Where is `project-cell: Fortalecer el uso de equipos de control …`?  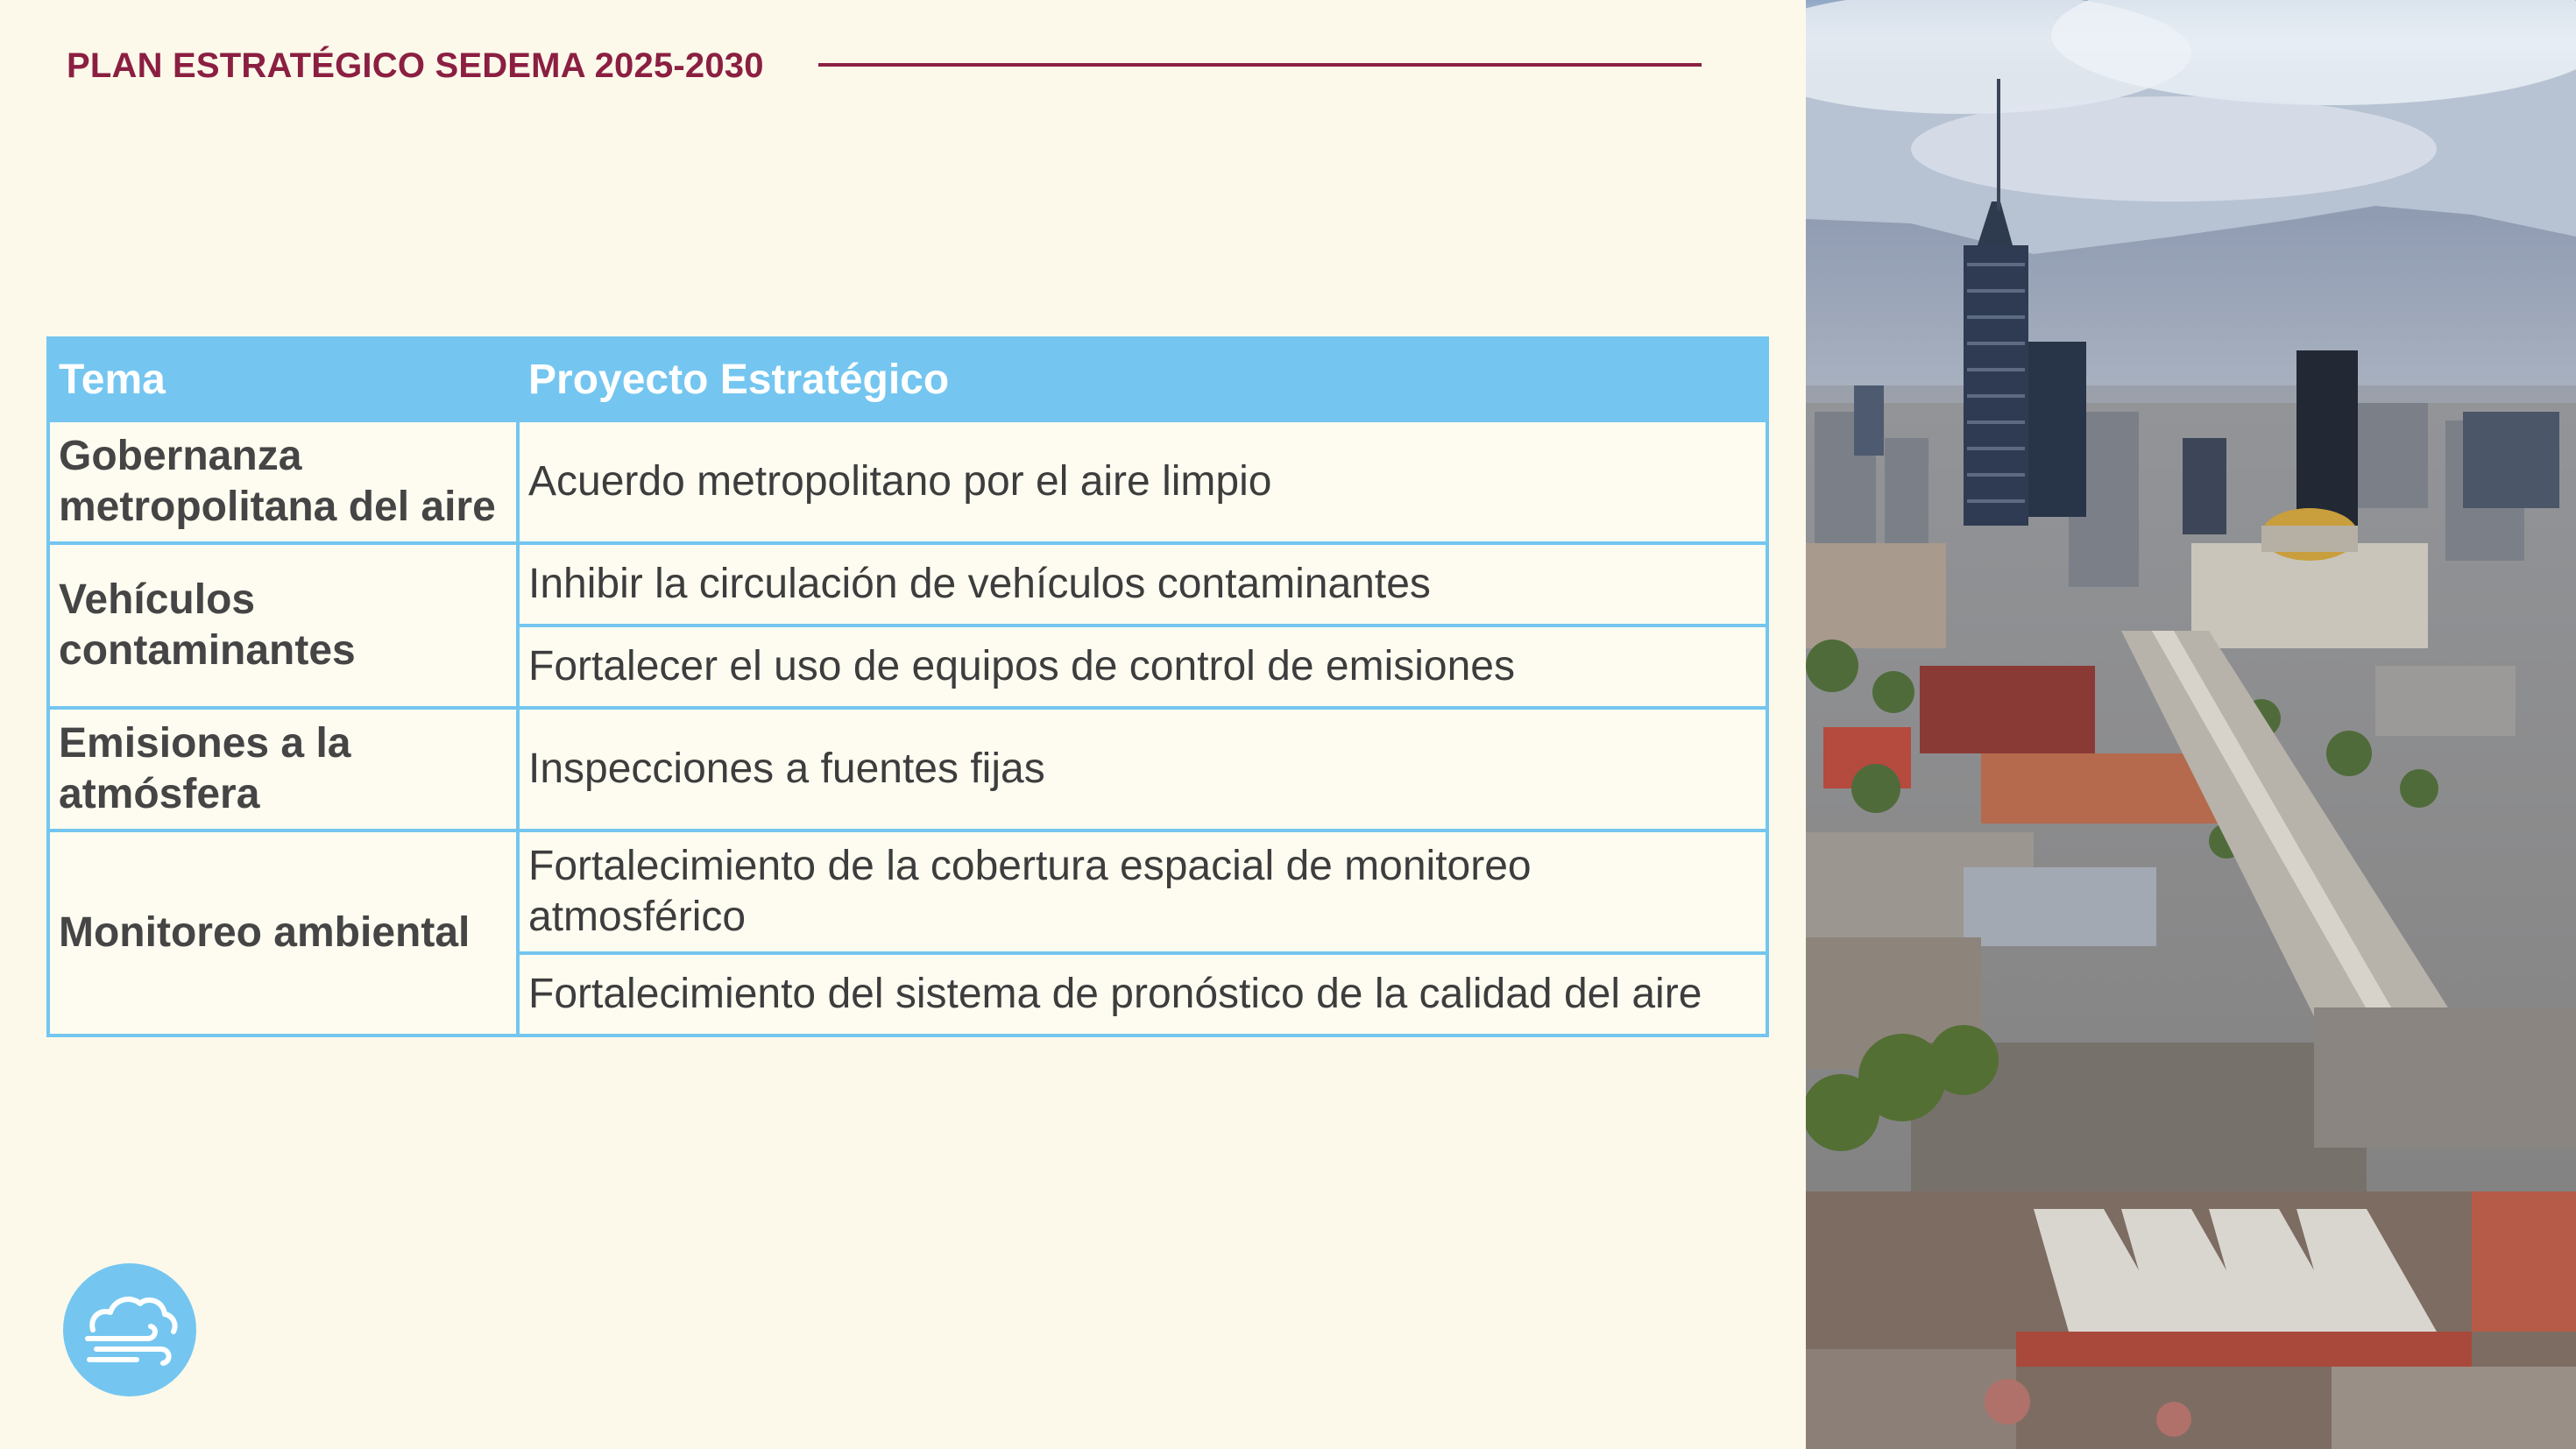 project-cell: Fortalecer el uso de equipos de control … is located at coordinates (1142, 667).